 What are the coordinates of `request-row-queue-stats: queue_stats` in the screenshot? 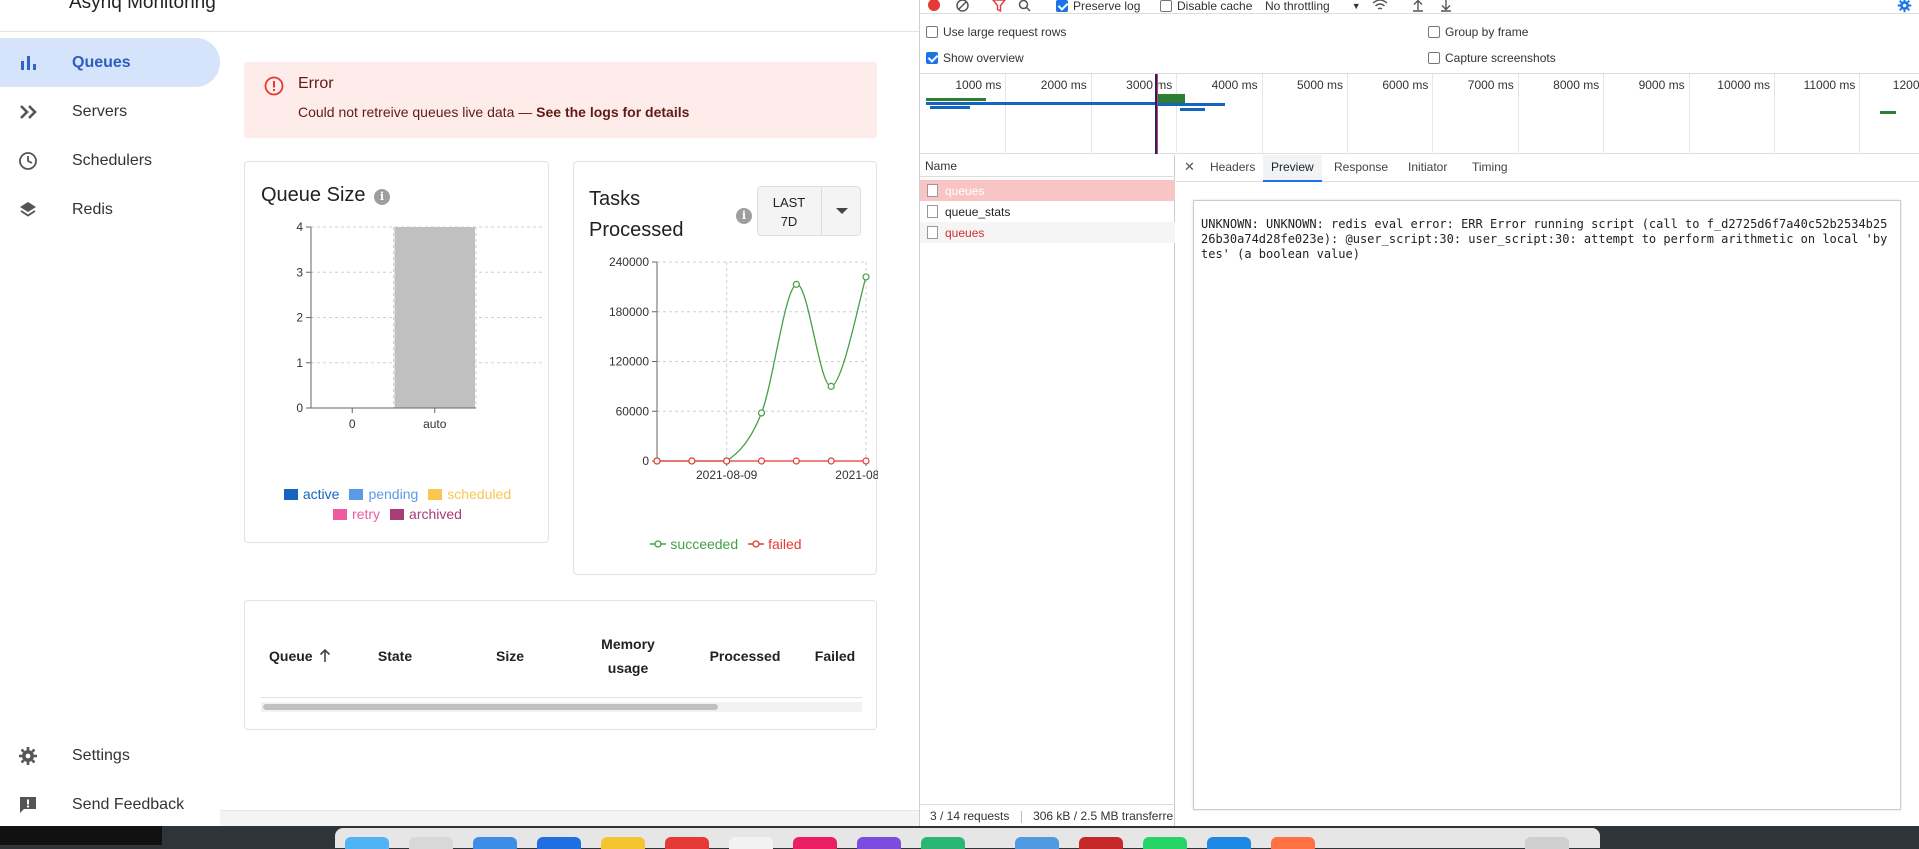 It's located at (1047, 211).